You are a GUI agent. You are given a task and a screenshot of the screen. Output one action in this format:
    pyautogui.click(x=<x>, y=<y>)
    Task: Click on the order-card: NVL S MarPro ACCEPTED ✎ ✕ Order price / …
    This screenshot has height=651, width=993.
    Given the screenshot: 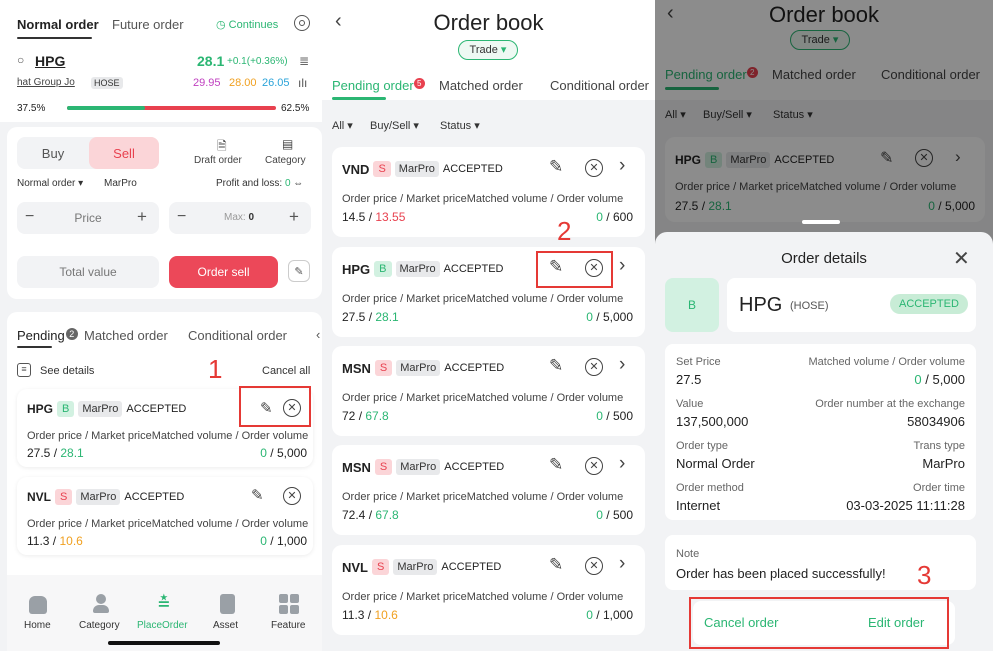 What is the action you would take?
    pyautogui.click(x=165, y=516)
    